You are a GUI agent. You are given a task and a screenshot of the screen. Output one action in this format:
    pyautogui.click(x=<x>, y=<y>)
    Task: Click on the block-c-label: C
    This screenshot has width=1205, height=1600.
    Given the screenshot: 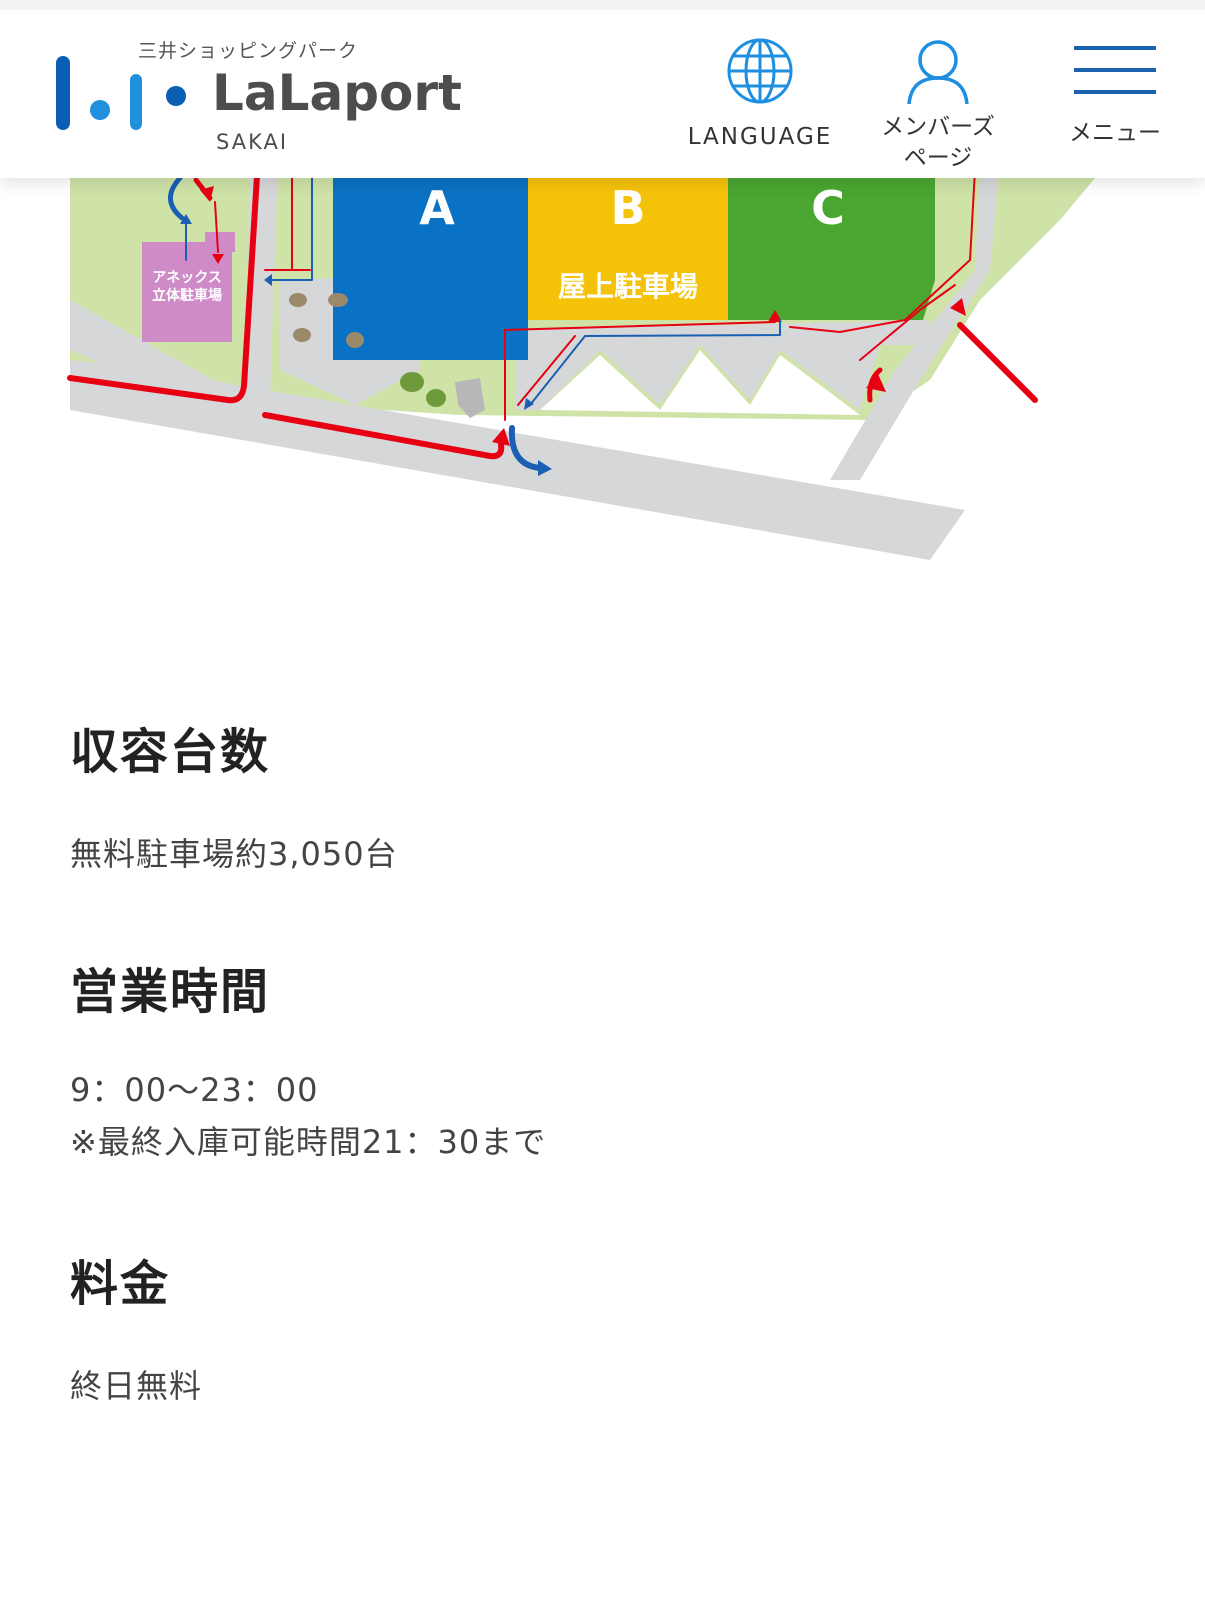 What is the action you would take?
    pyautogui.click(x=828, y=208)
    